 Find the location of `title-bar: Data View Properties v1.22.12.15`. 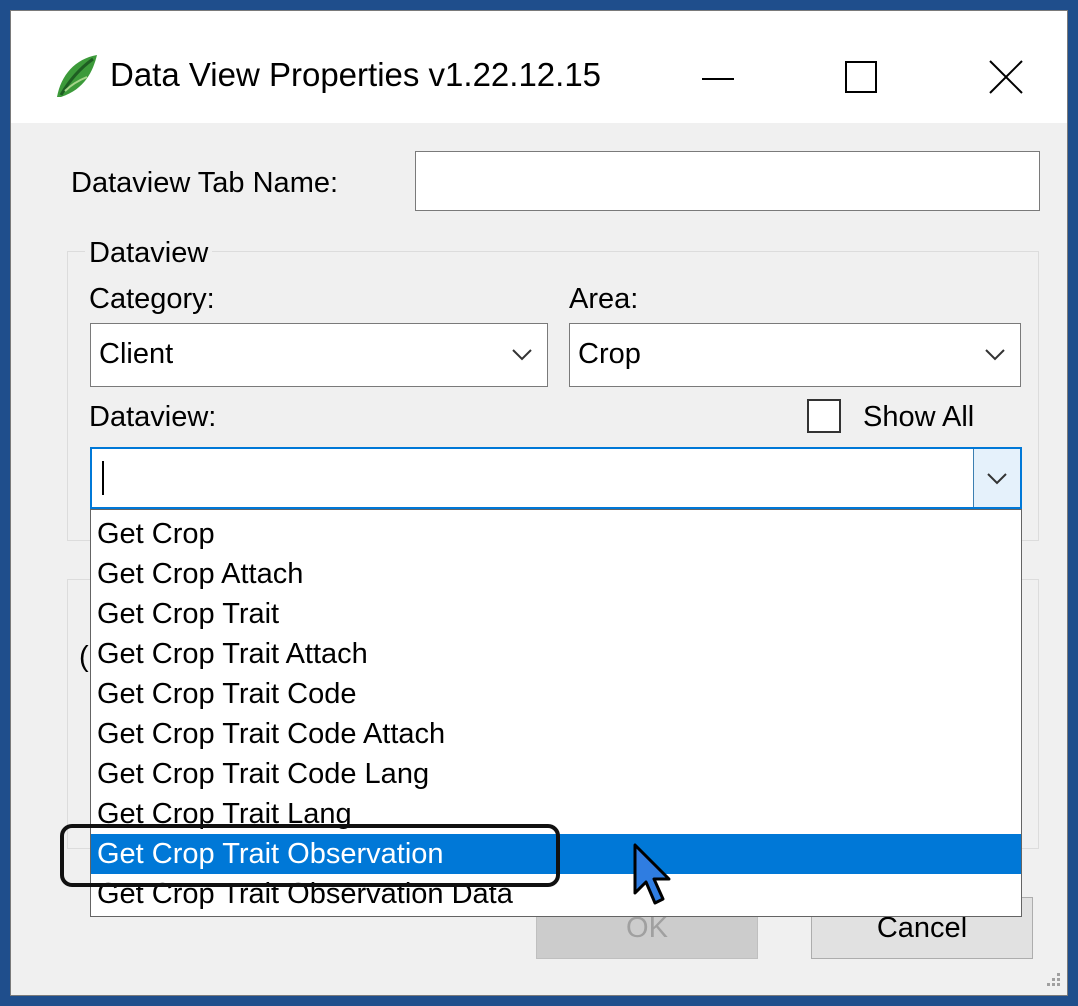

title-bar: Data View Properties v1.22.12.15 is located at coordinates (539, 67).